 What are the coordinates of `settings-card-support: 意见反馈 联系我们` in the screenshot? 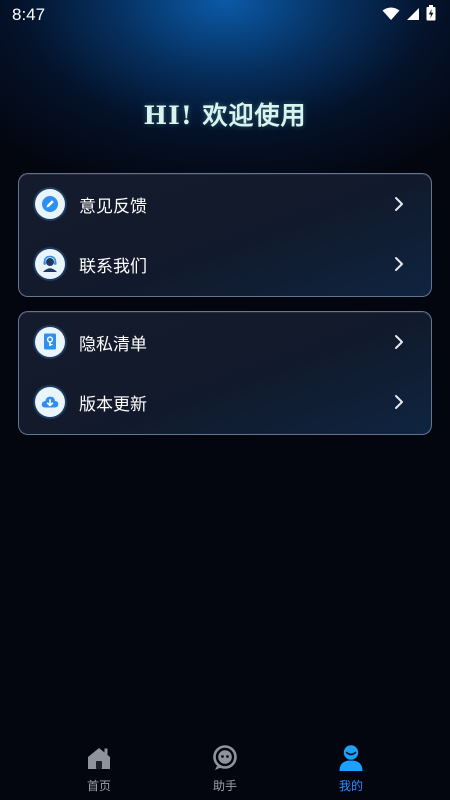 It's located at (225, 235).